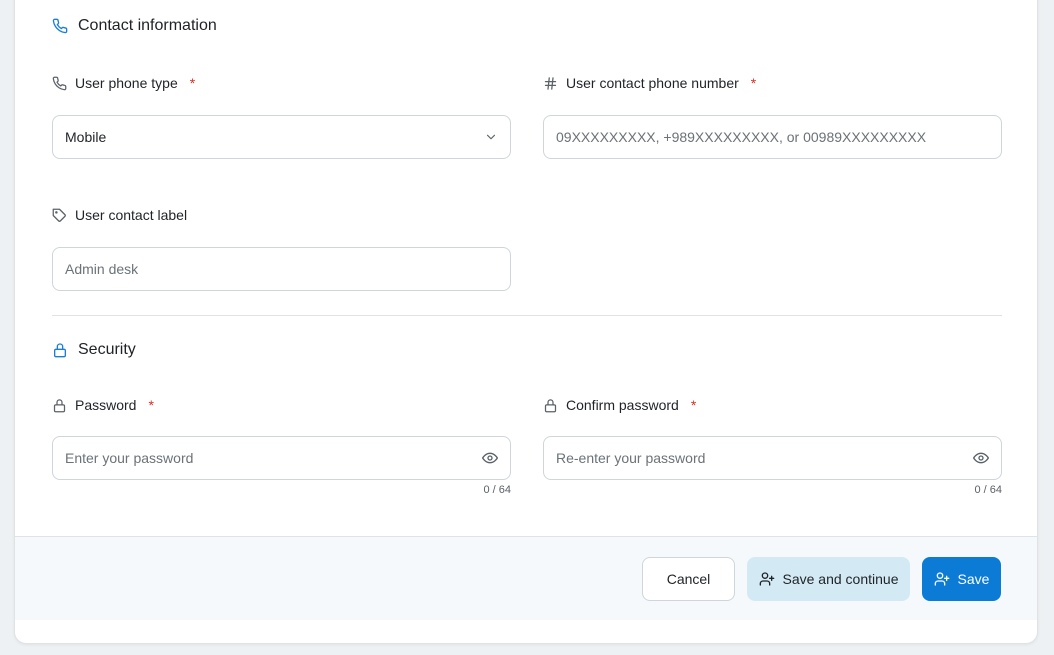 The width and height of the screenshot is (1054, 655). I want to click on phone-number-label: User contact phone number *, so click(649, 83).